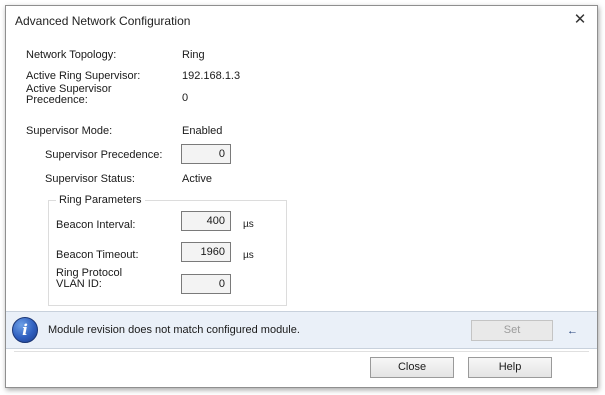  Describe the element at coordinates (211, 76) in the screenshot. I see `active-ring-supervisor-value: 192.168.1.3` at that location.